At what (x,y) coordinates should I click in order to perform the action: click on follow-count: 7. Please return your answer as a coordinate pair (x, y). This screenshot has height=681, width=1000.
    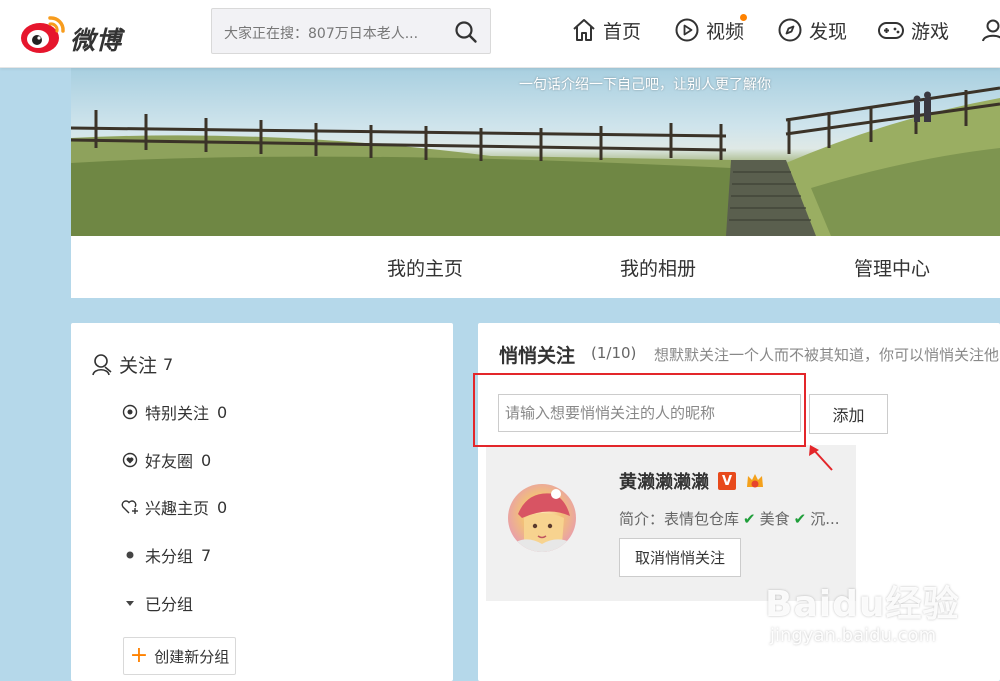
    Looking at the image, I should click on (168, 364).